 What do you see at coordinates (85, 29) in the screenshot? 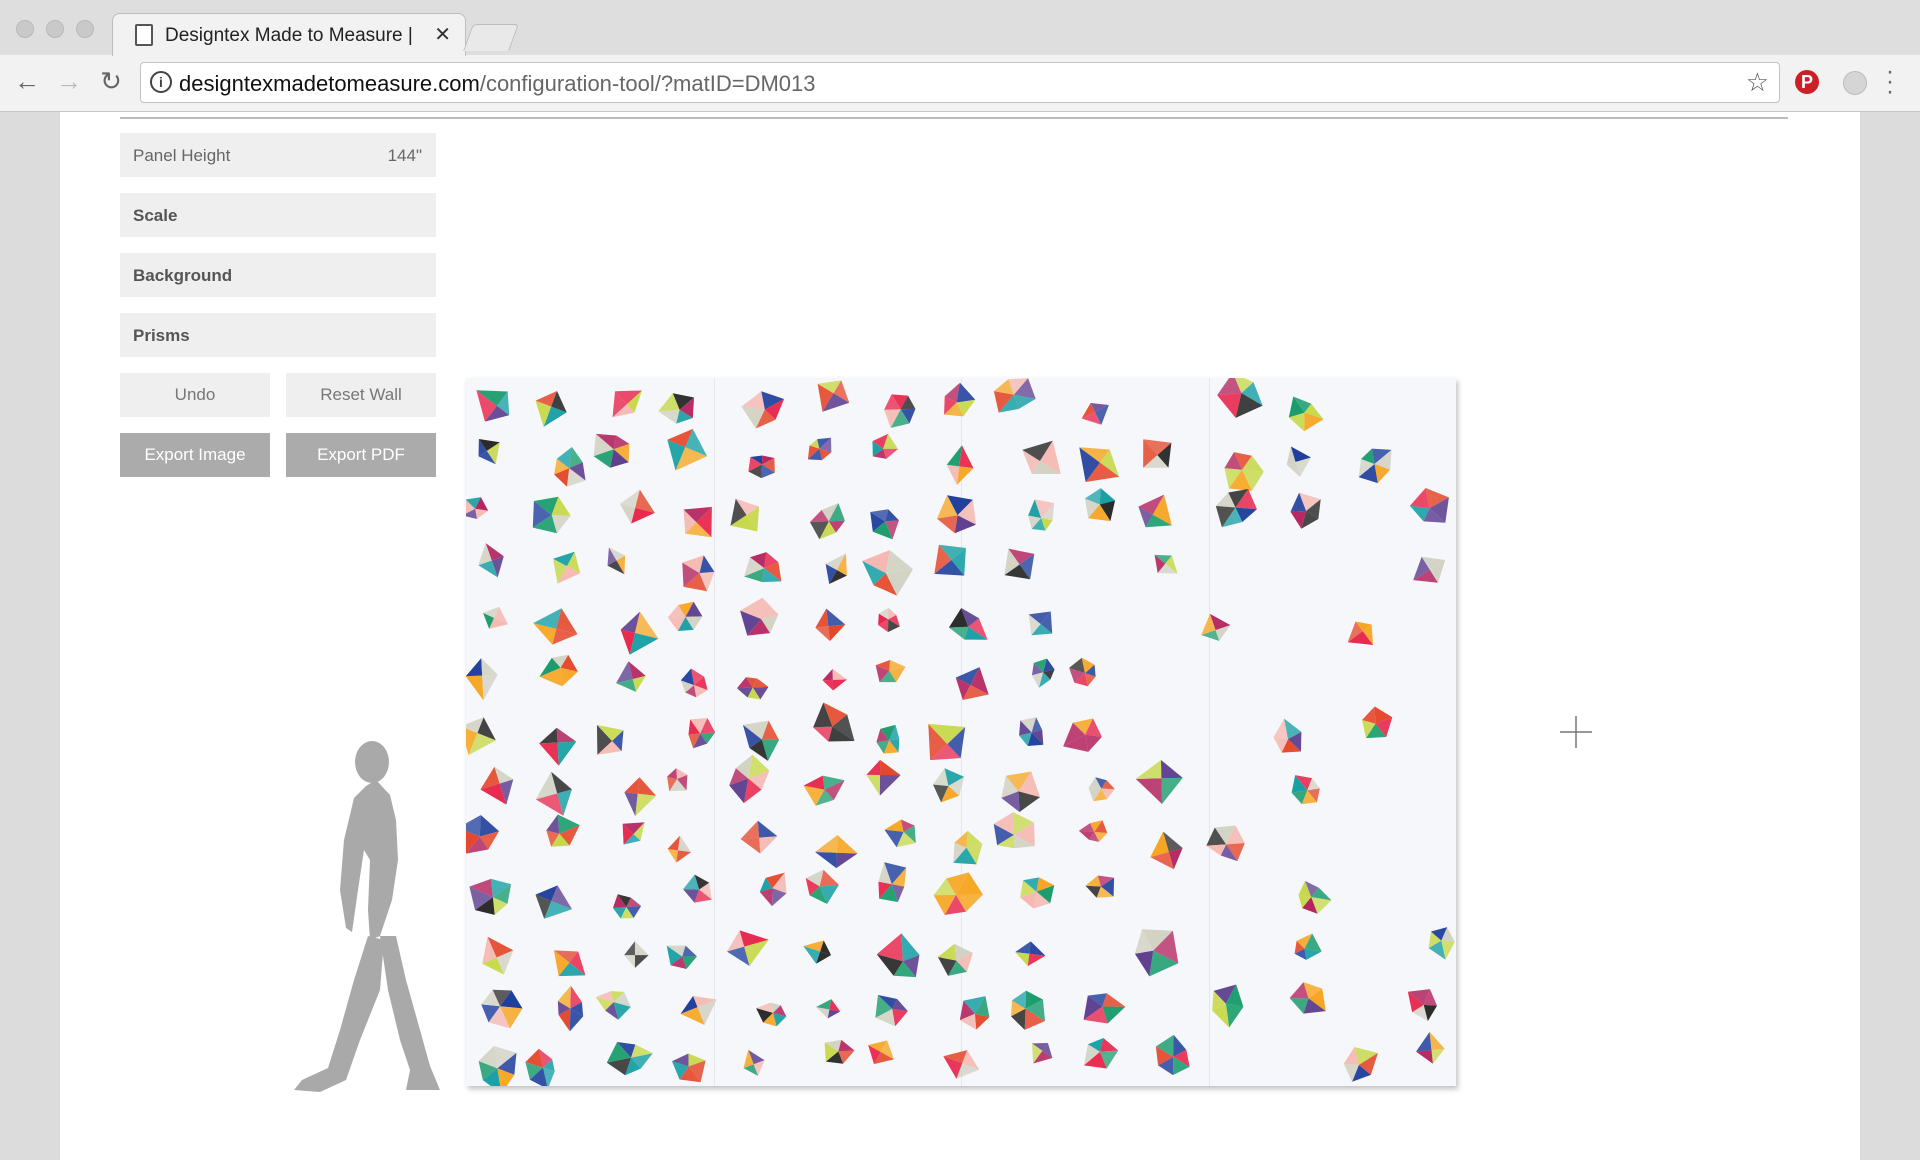
I see `window-zoom-dot` at bounding box center [85, 29].